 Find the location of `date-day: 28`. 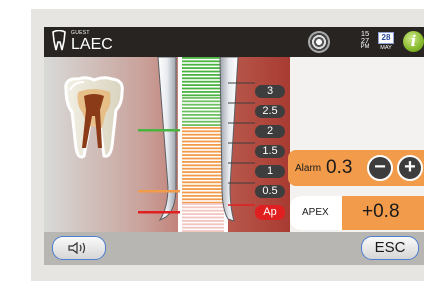

date-day: 28 is located at coordinates (386, 38).